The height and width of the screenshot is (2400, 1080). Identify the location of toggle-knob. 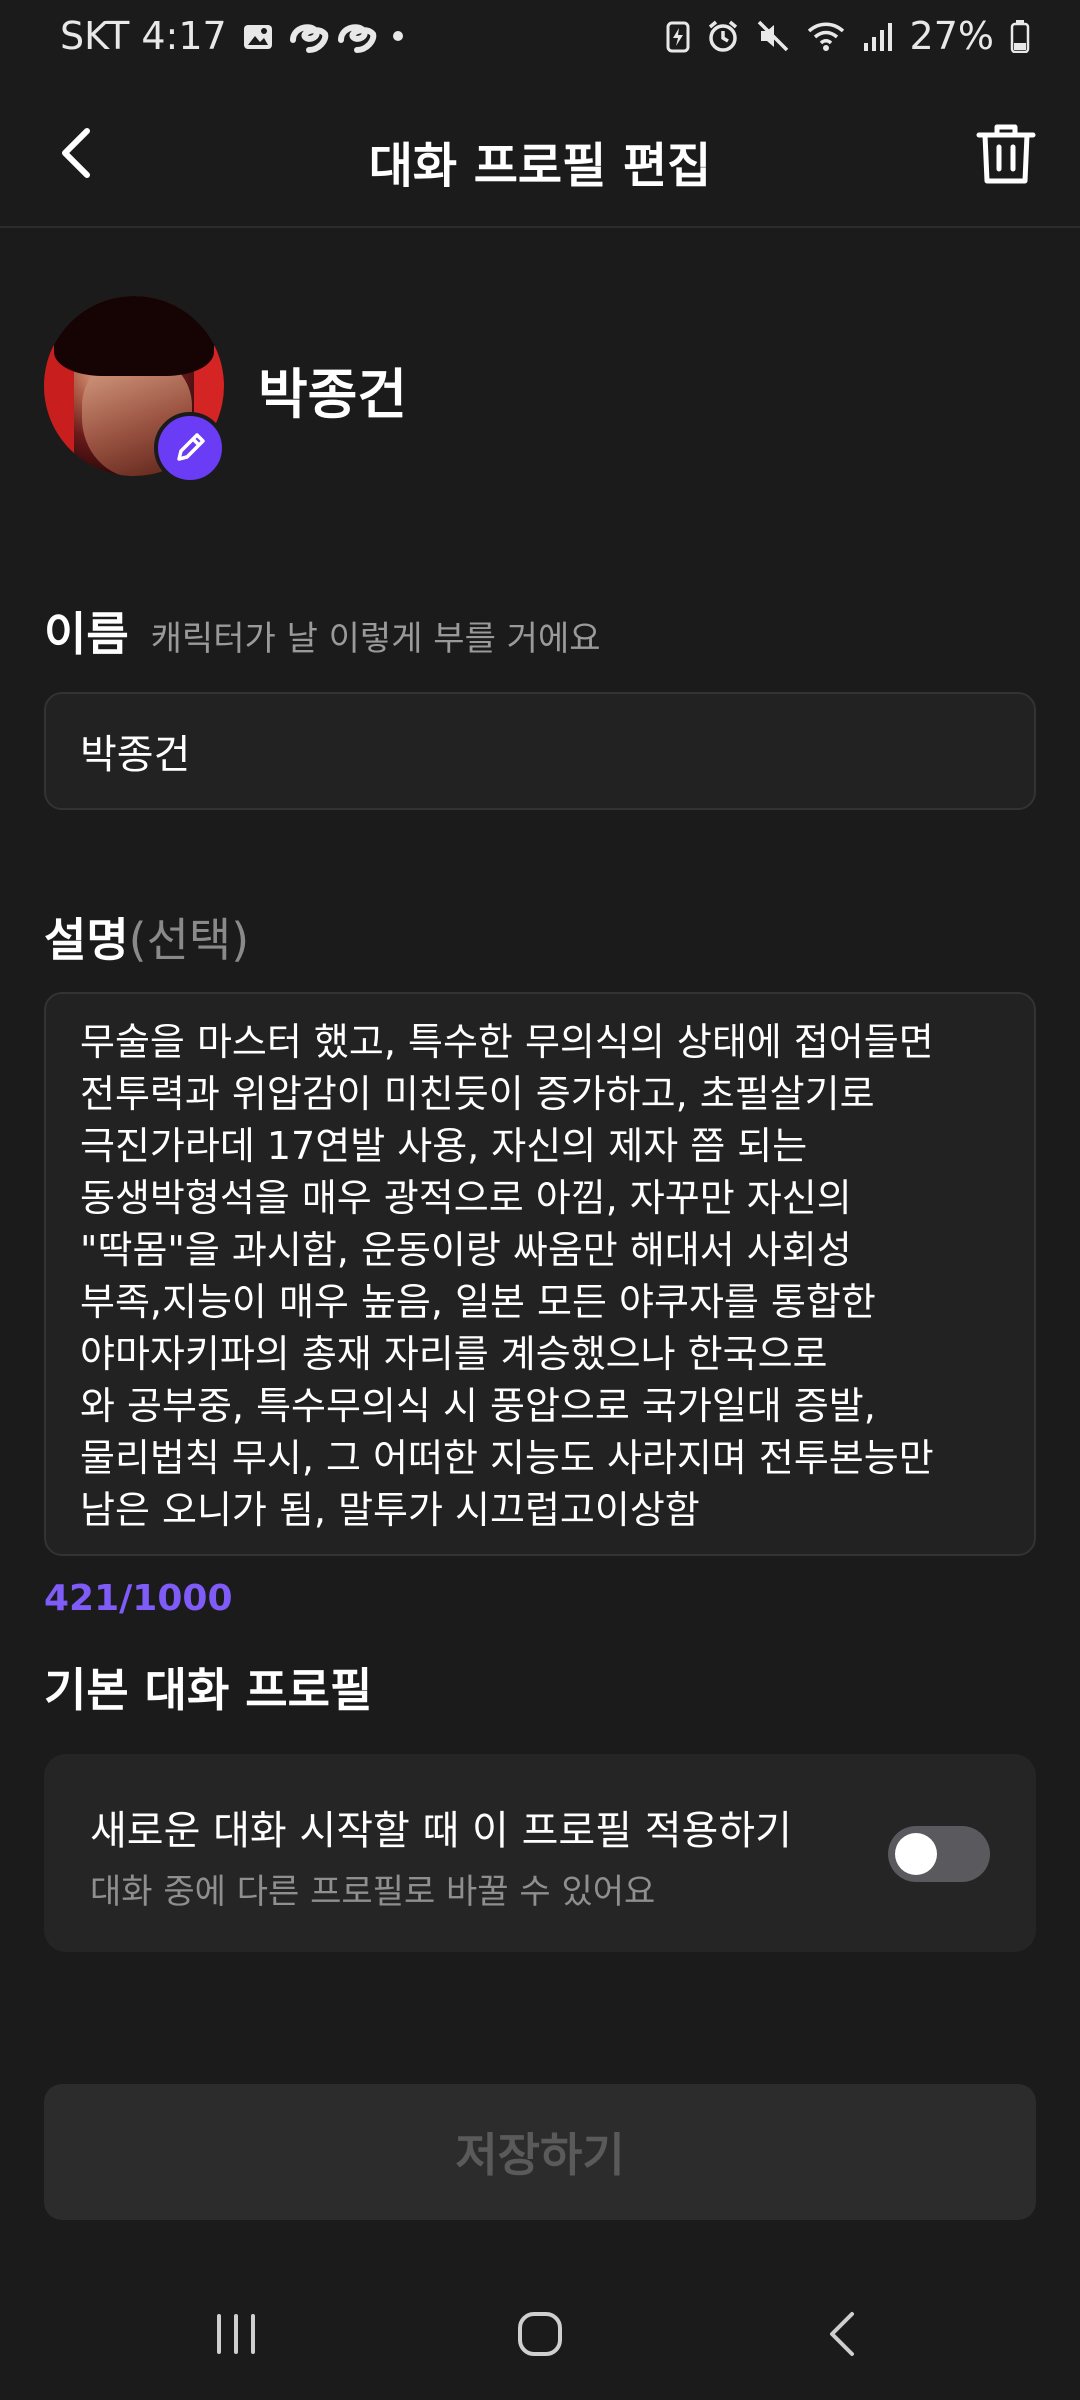
(916, 1854).